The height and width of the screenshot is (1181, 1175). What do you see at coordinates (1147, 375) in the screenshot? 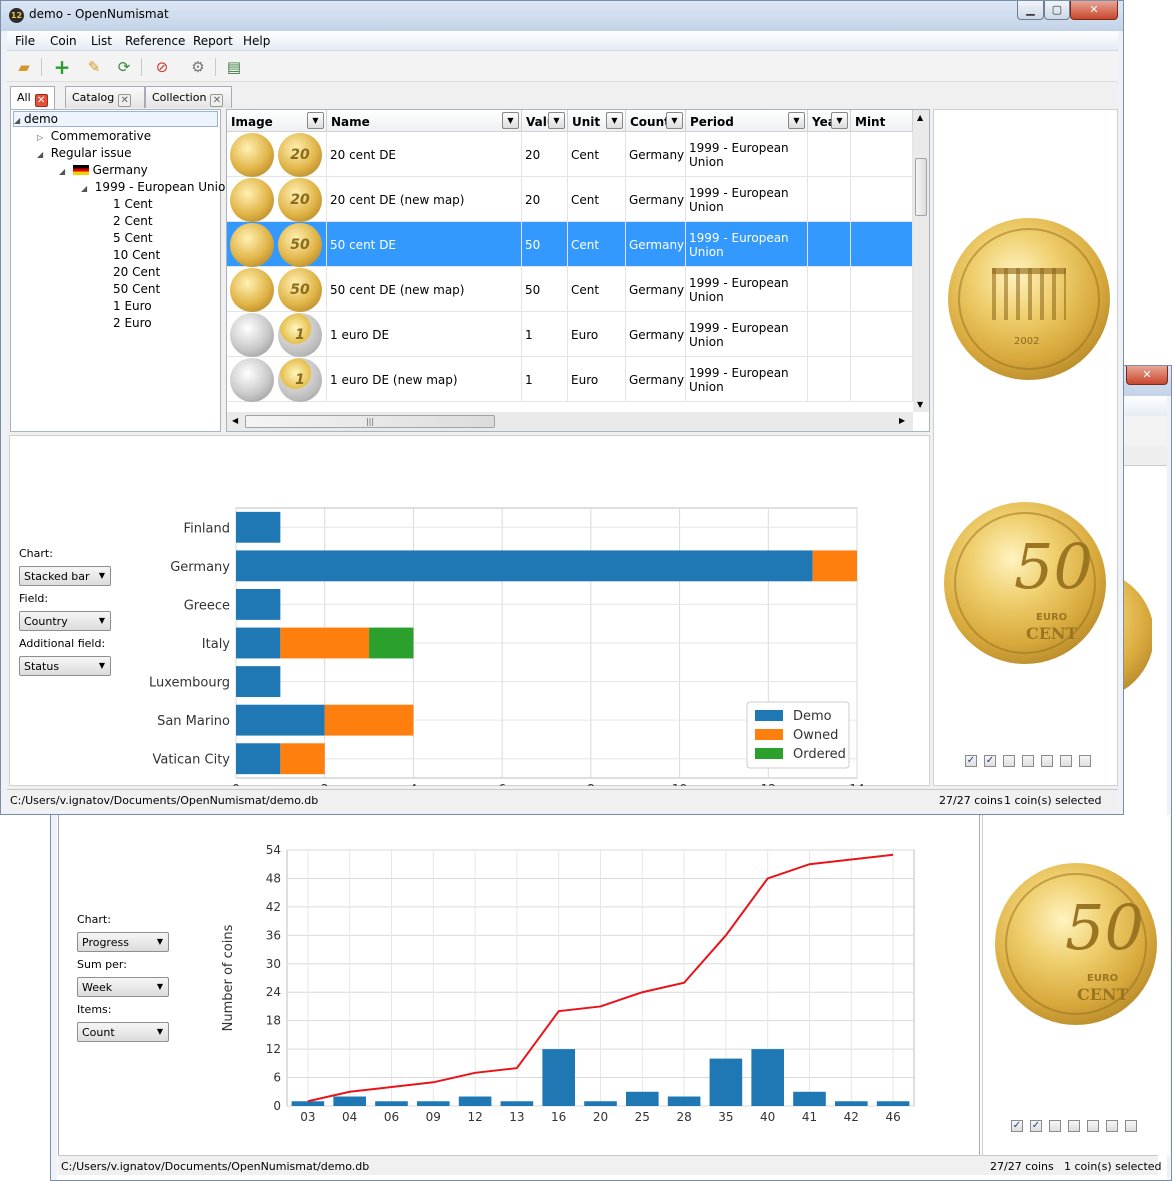
I see `second-close-button: ✕` at bounding box center [1147, 375].